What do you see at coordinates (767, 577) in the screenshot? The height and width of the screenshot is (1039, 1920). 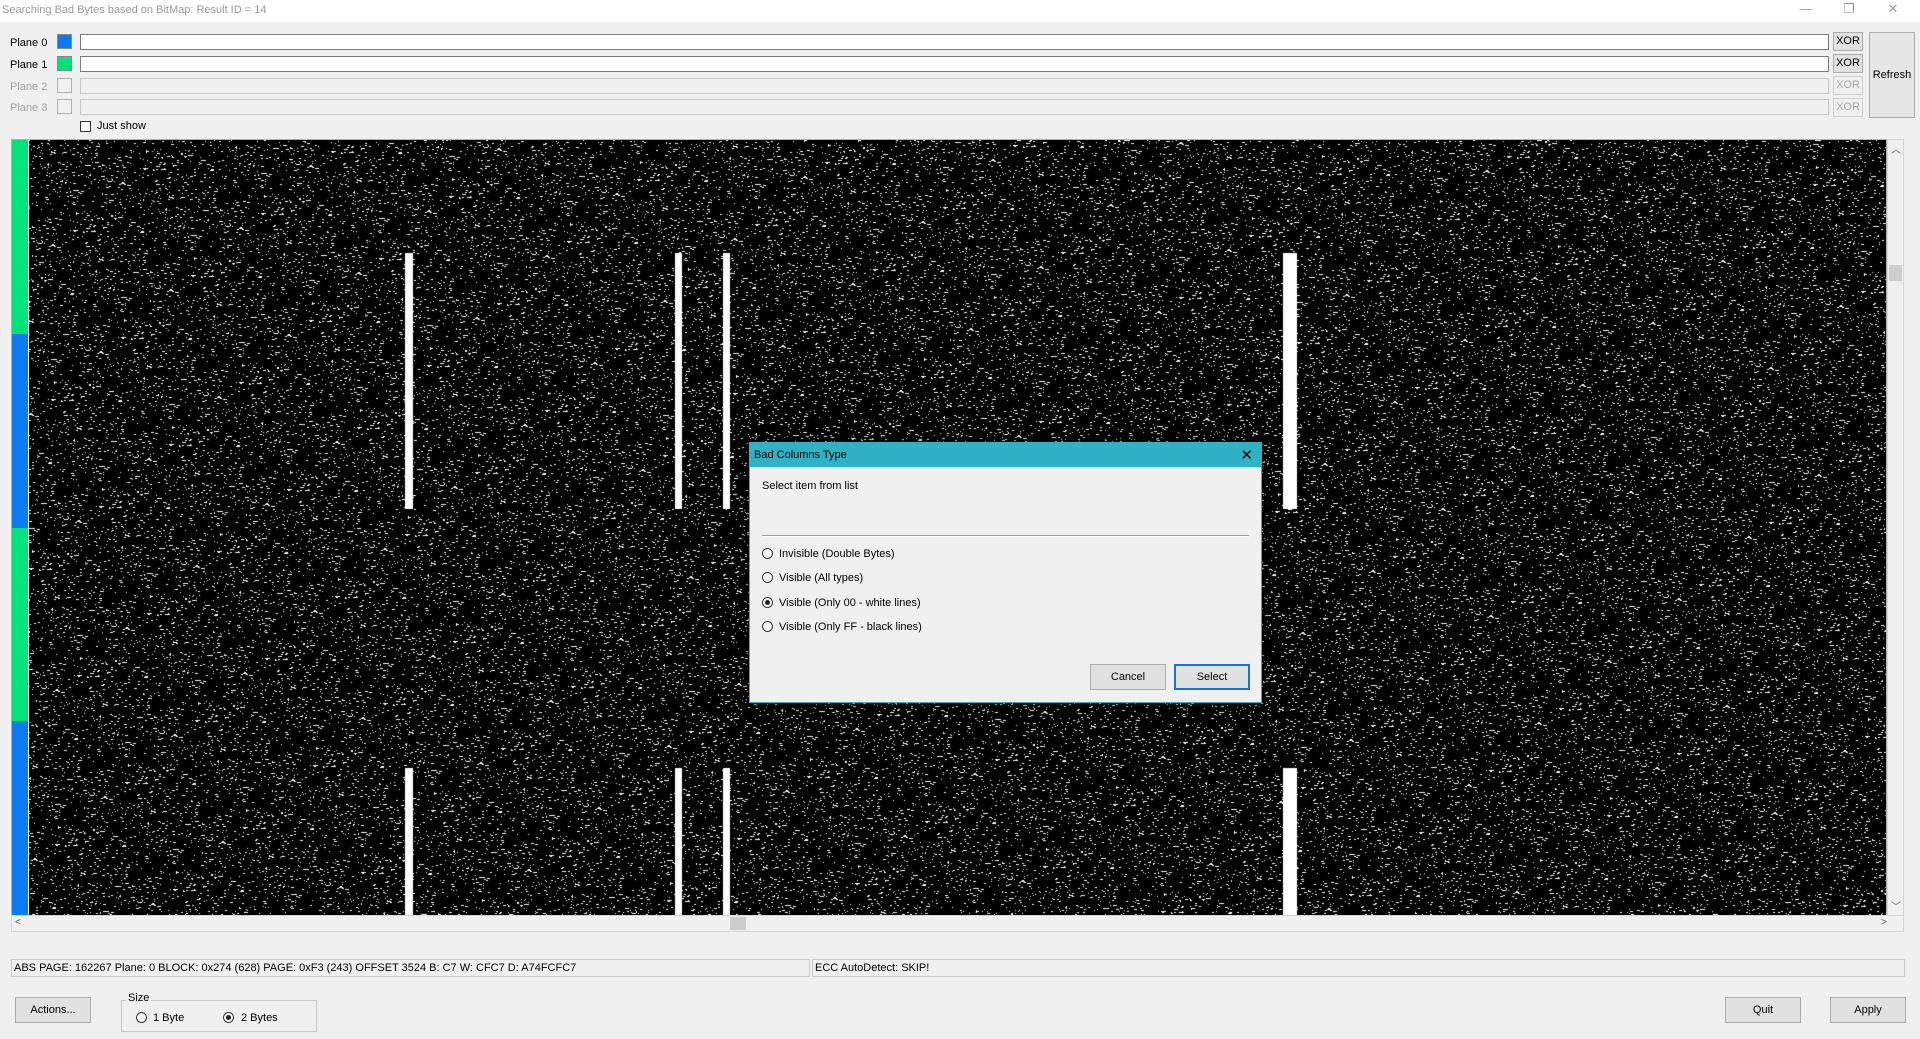 I see `option-visible-all-types-radio` at bounding box center [767, 577].